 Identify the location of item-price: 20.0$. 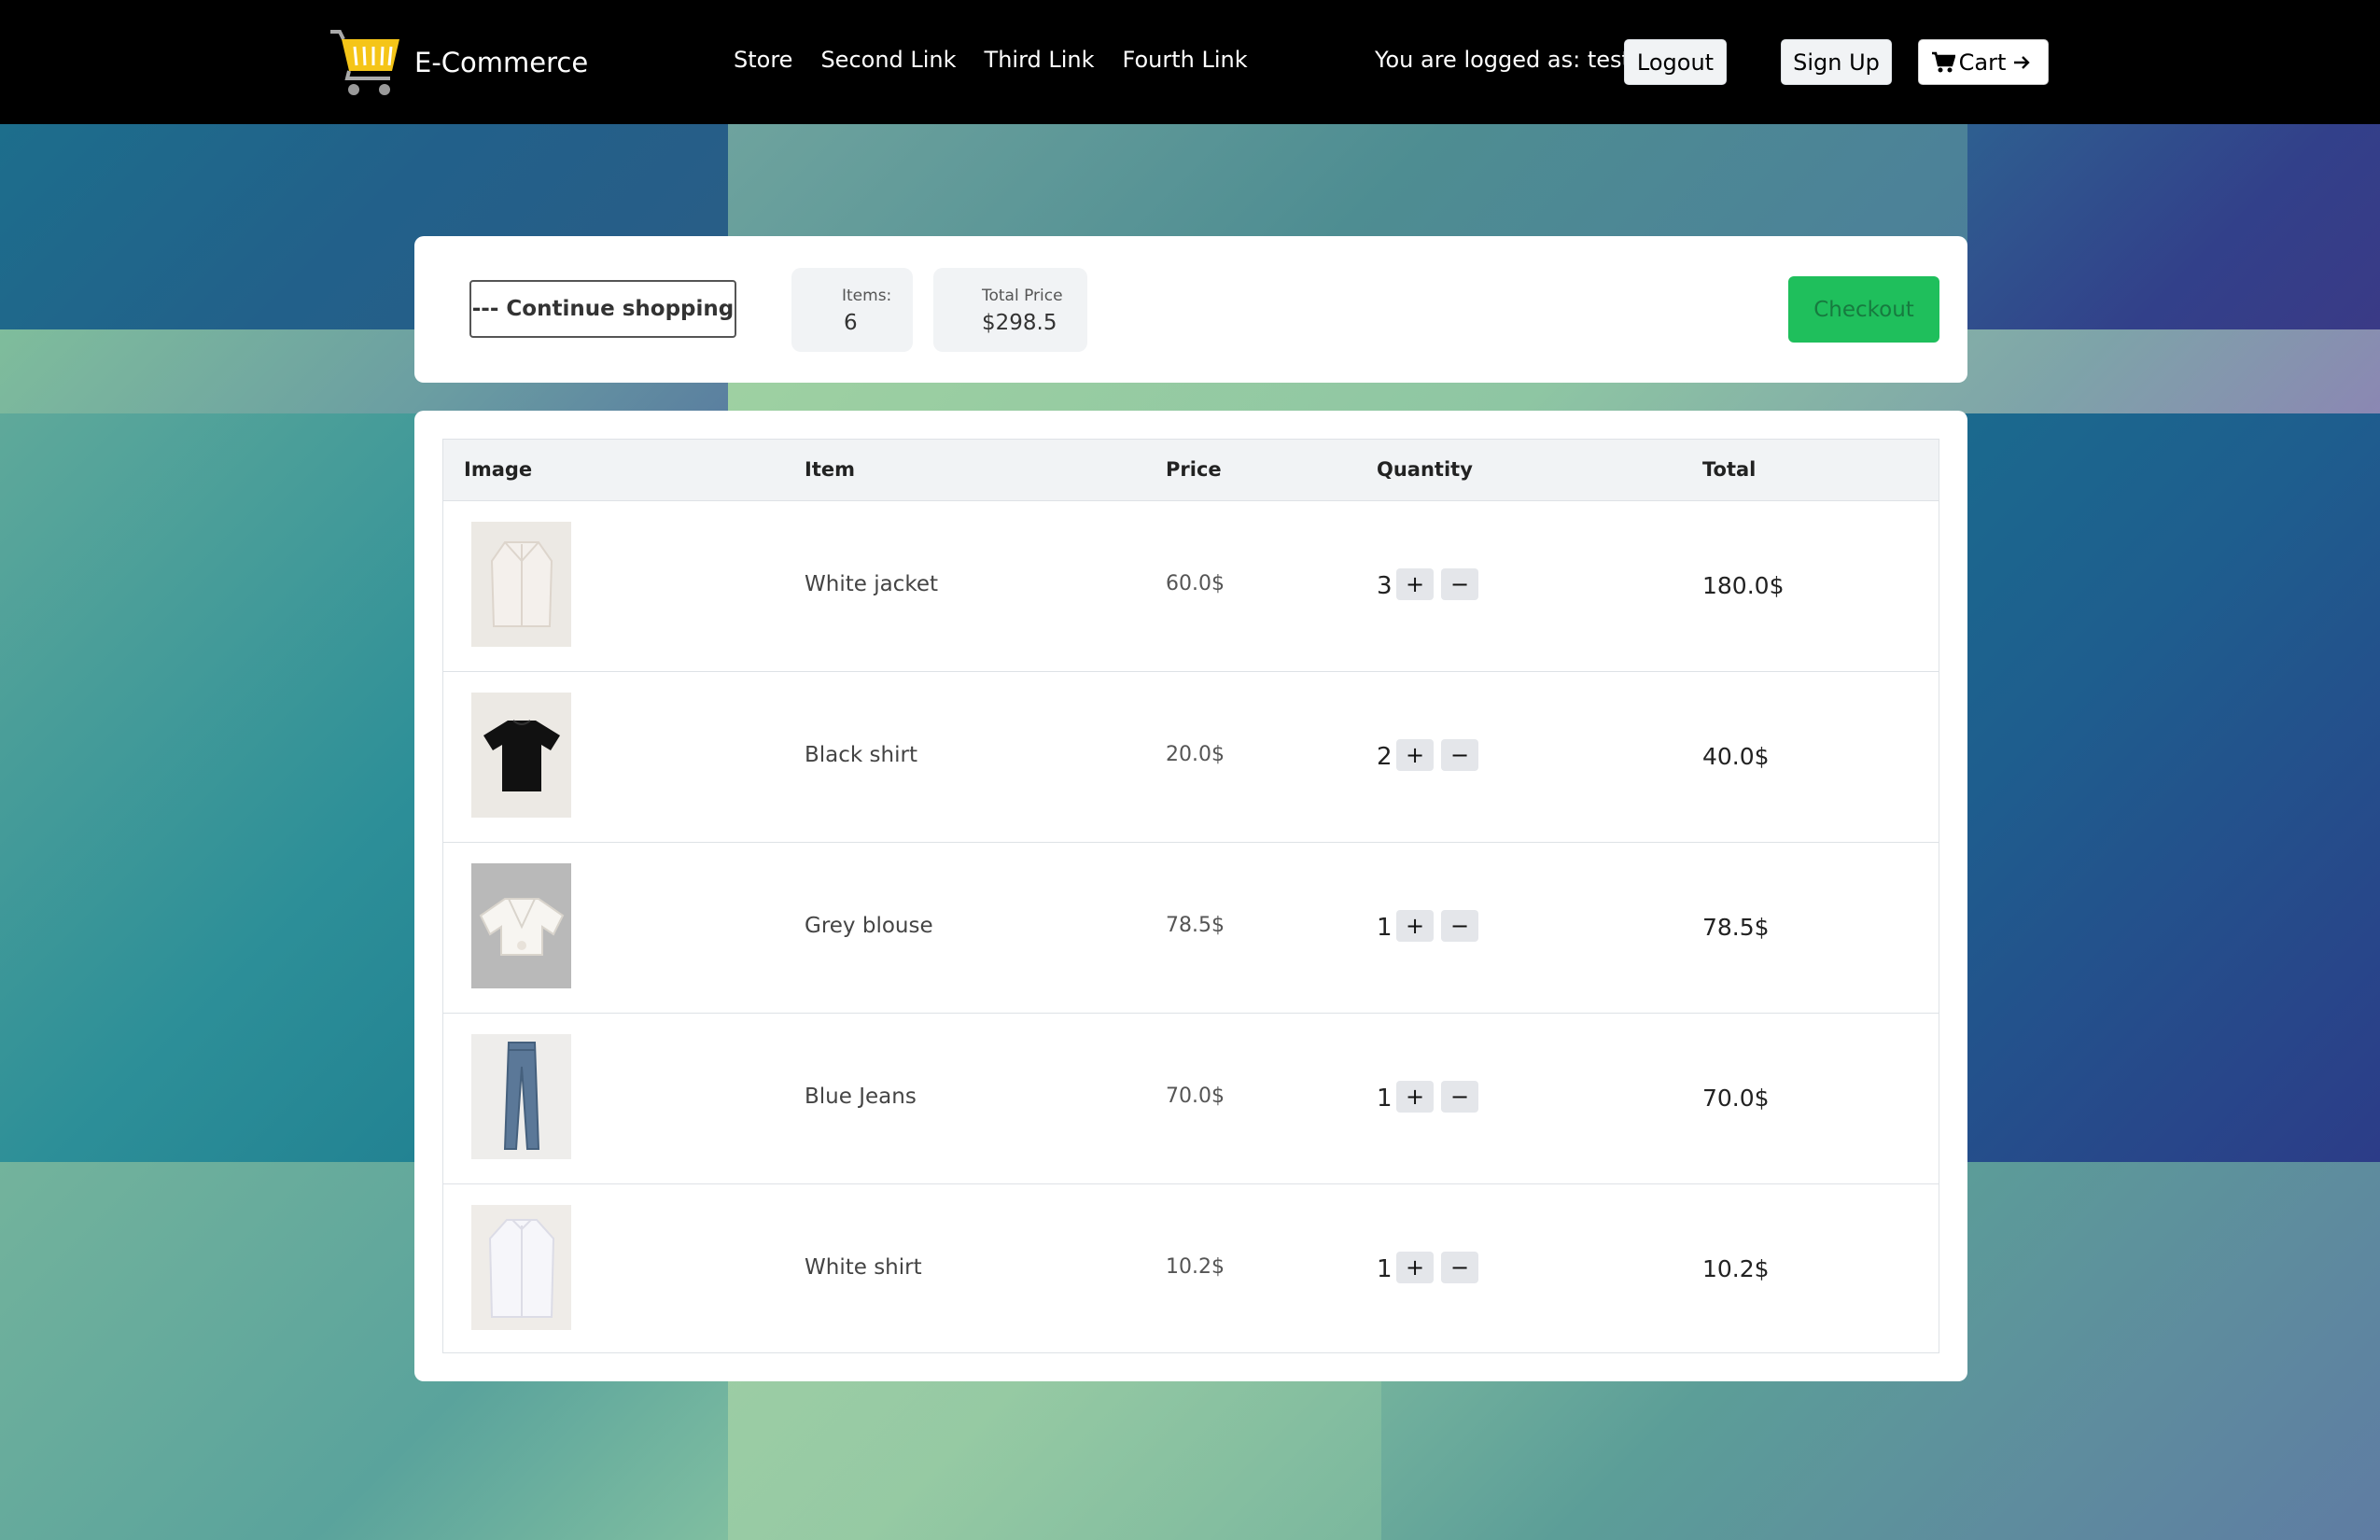
(1195, 754).